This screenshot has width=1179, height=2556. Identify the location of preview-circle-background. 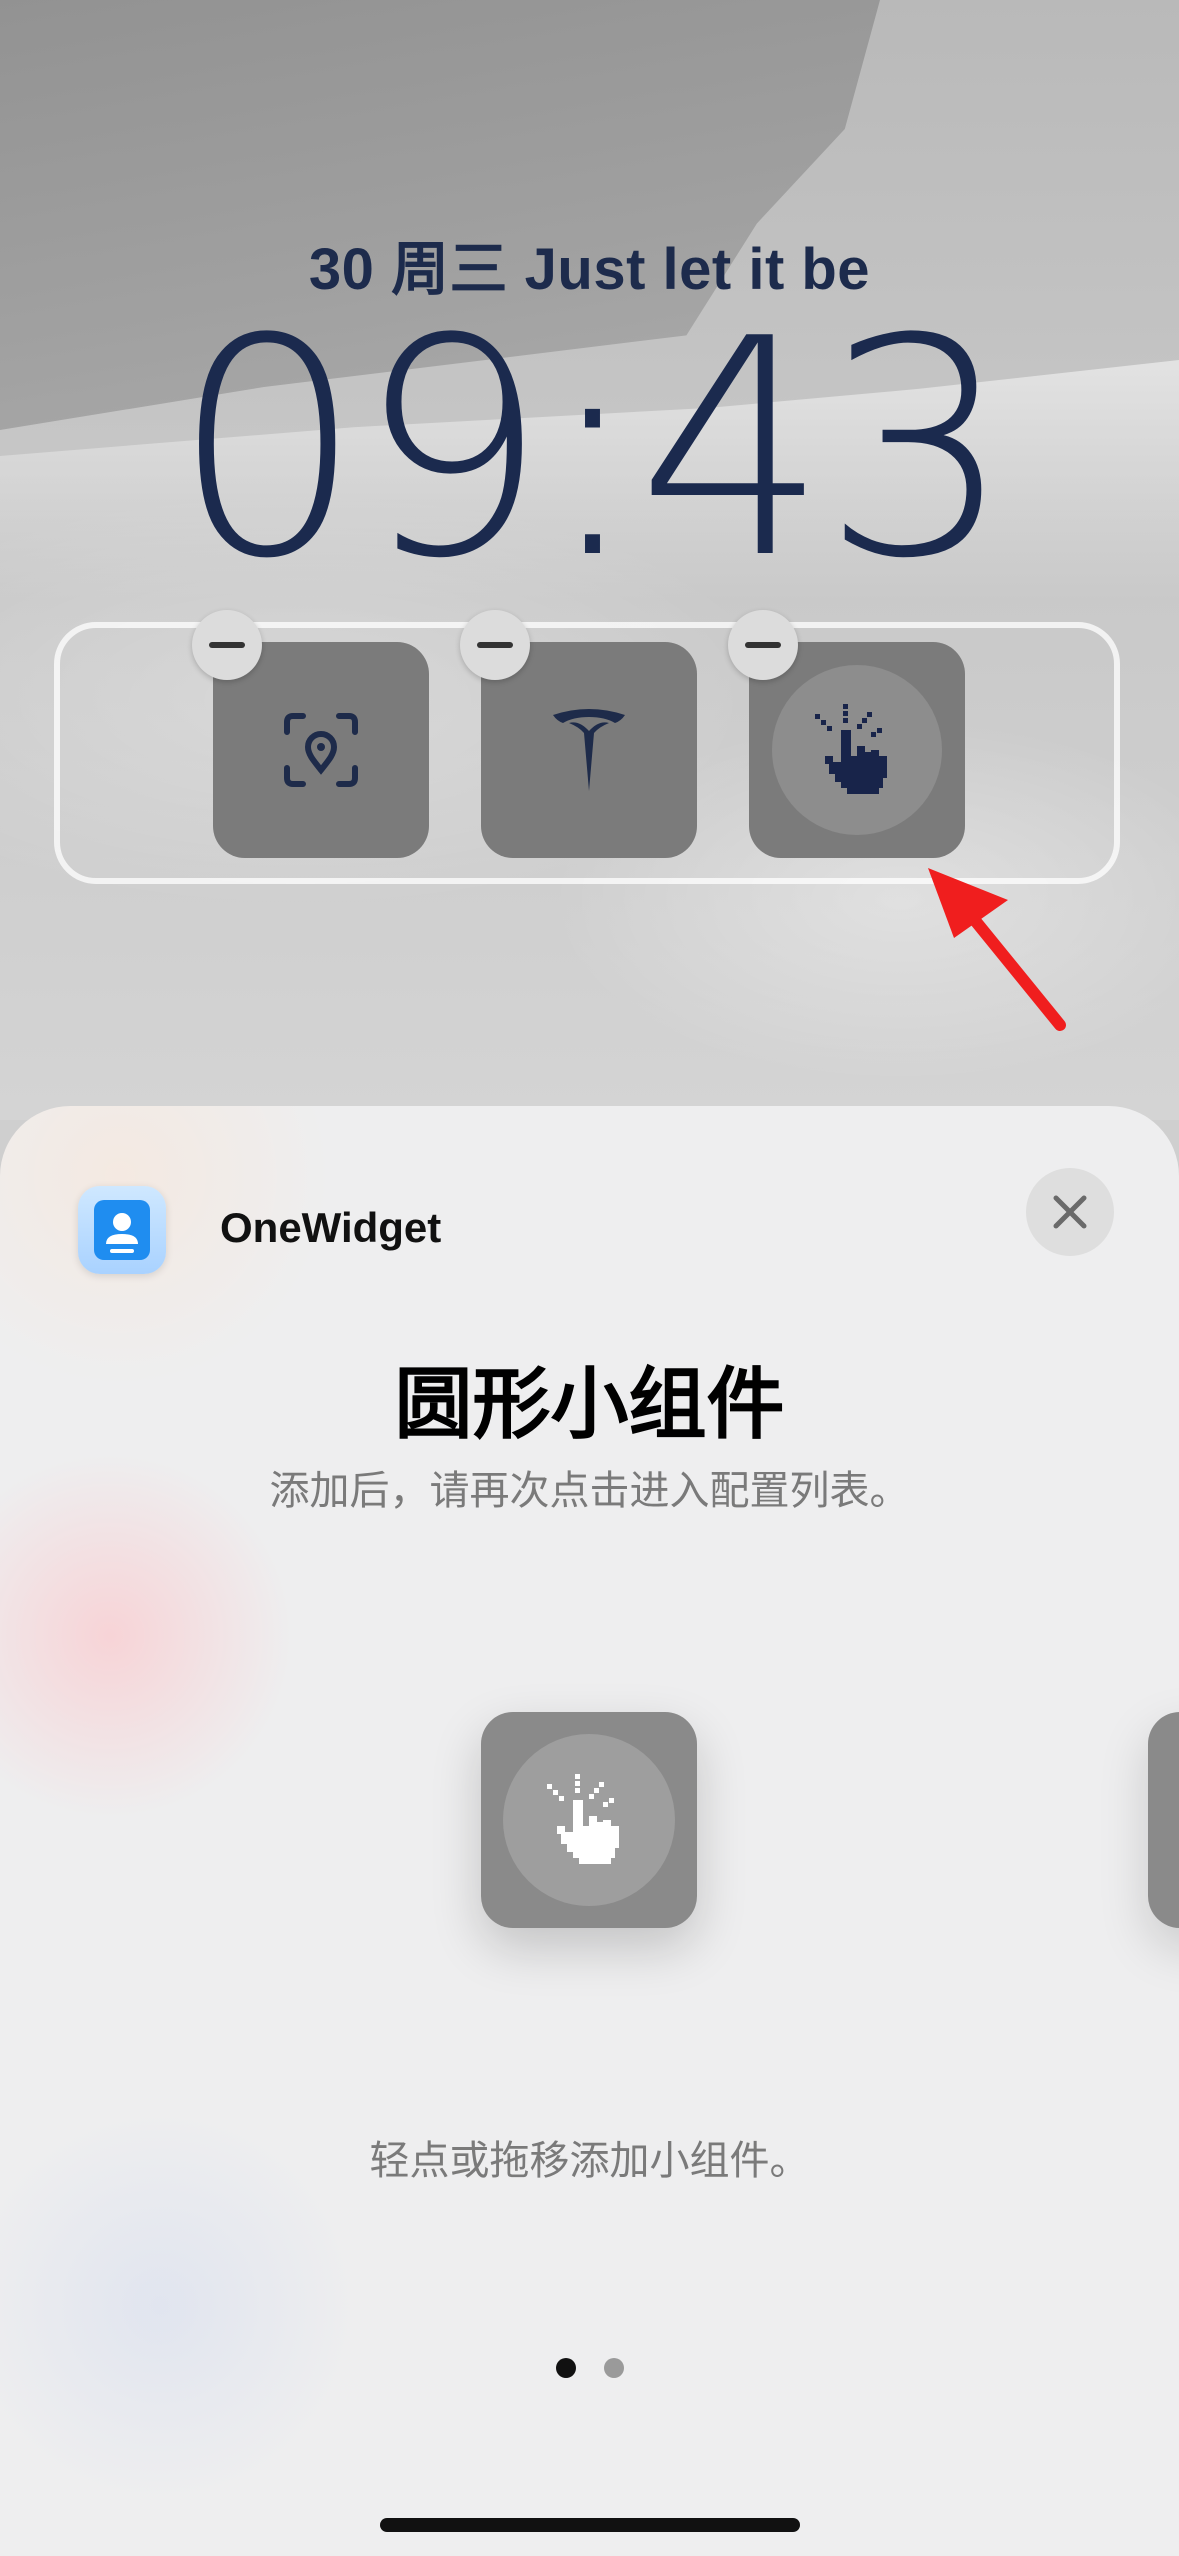
(589, 1820).